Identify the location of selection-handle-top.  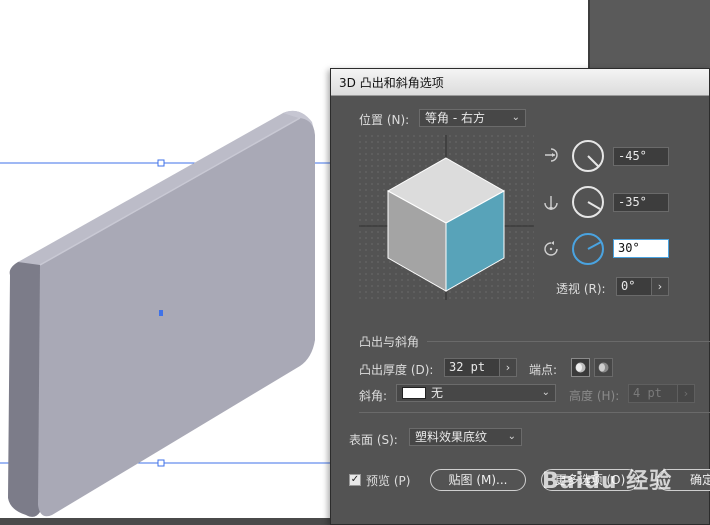
(161, 163).